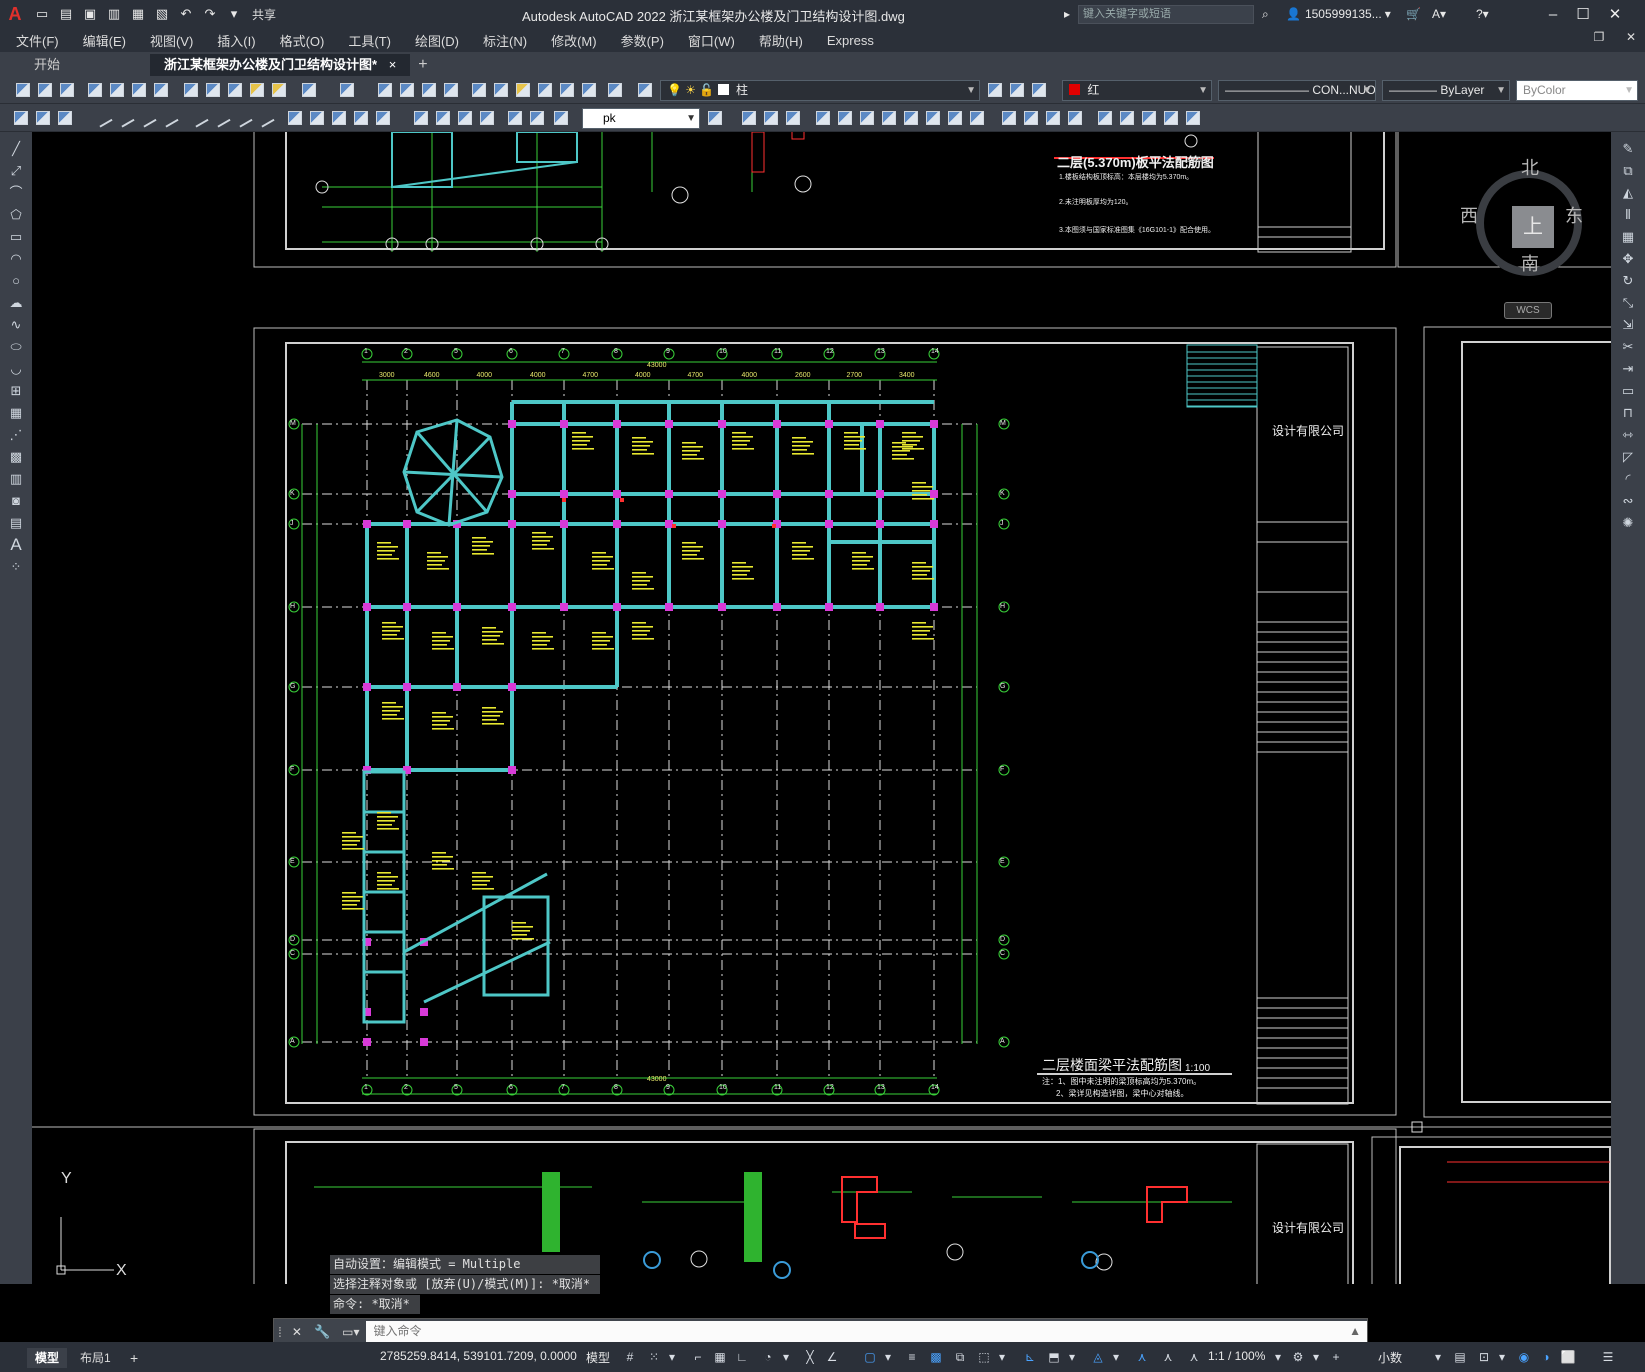  Describe the element at coordinates (820, 90) in the screenshot. I see `layer-dropdown: 💡 ☀ 🔓 柱 ▼` at that location.